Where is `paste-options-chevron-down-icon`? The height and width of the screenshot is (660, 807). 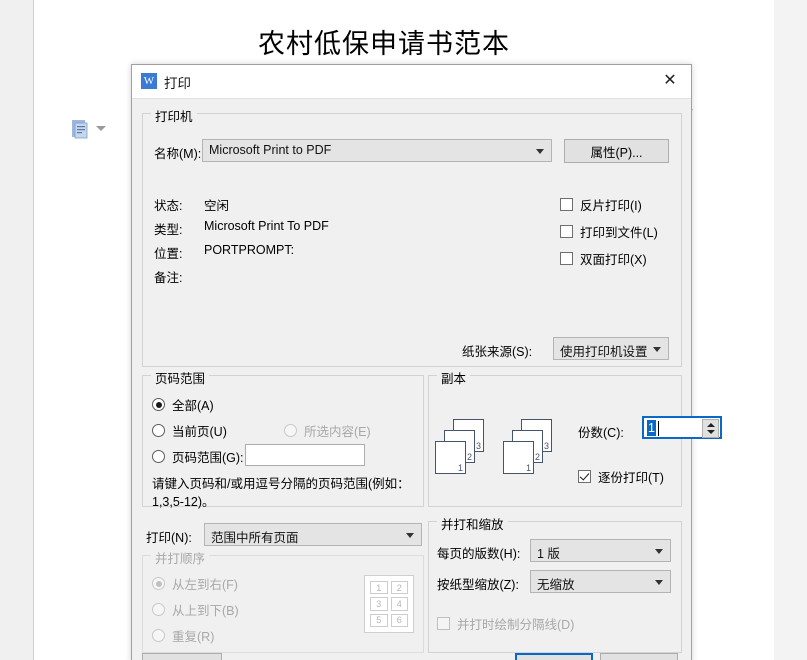 paste-options-chevron-down-icon is located at coordinates (101, 128).